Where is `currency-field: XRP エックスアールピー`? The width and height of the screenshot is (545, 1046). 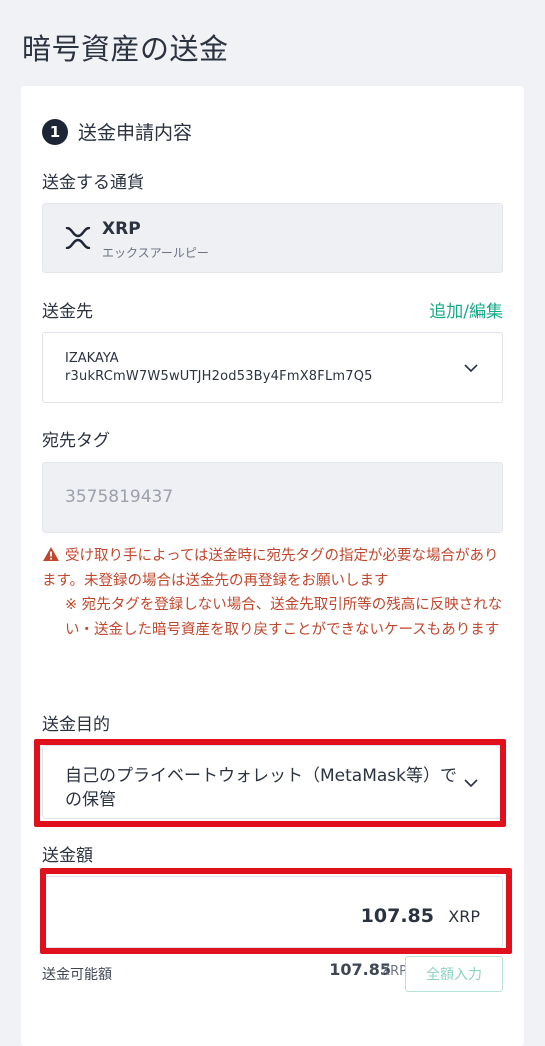 currency-field: XRP エックスアールピー is located at coordinates (272, 238).